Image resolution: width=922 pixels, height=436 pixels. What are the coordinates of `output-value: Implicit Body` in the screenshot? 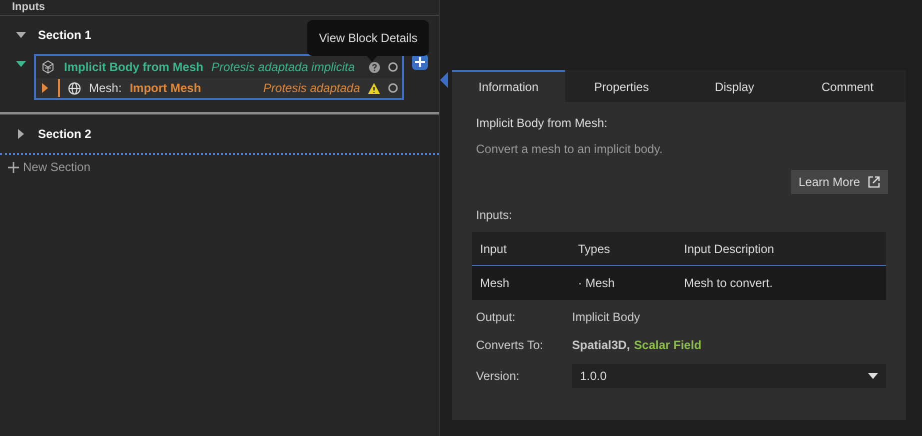 It's located at (607, 317).